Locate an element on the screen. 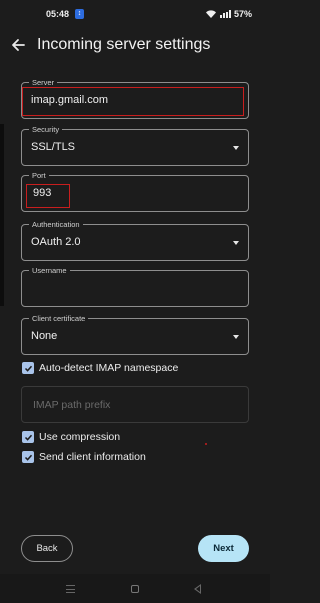 The image size is (320, 603). security-dropdown: Security SSL/TLS is located at coordinates (135, 145).